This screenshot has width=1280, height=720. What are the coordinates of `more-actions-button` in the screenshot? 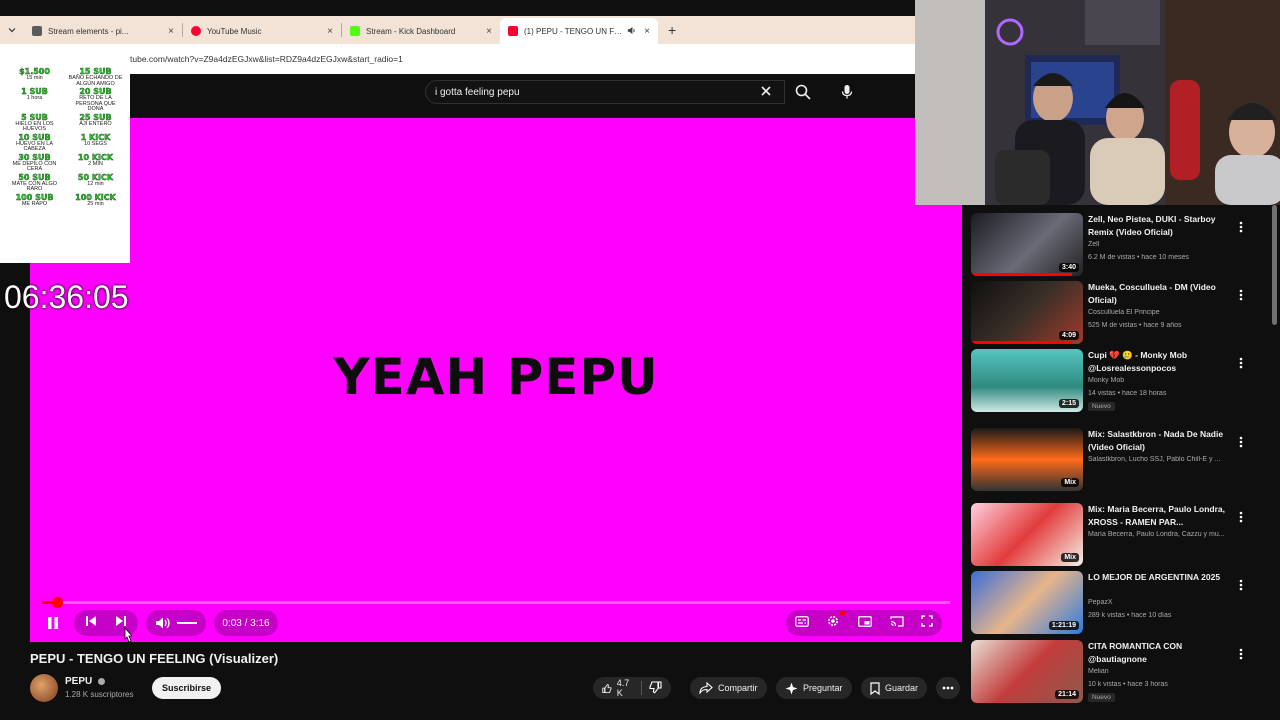 It's located at (948, 688).